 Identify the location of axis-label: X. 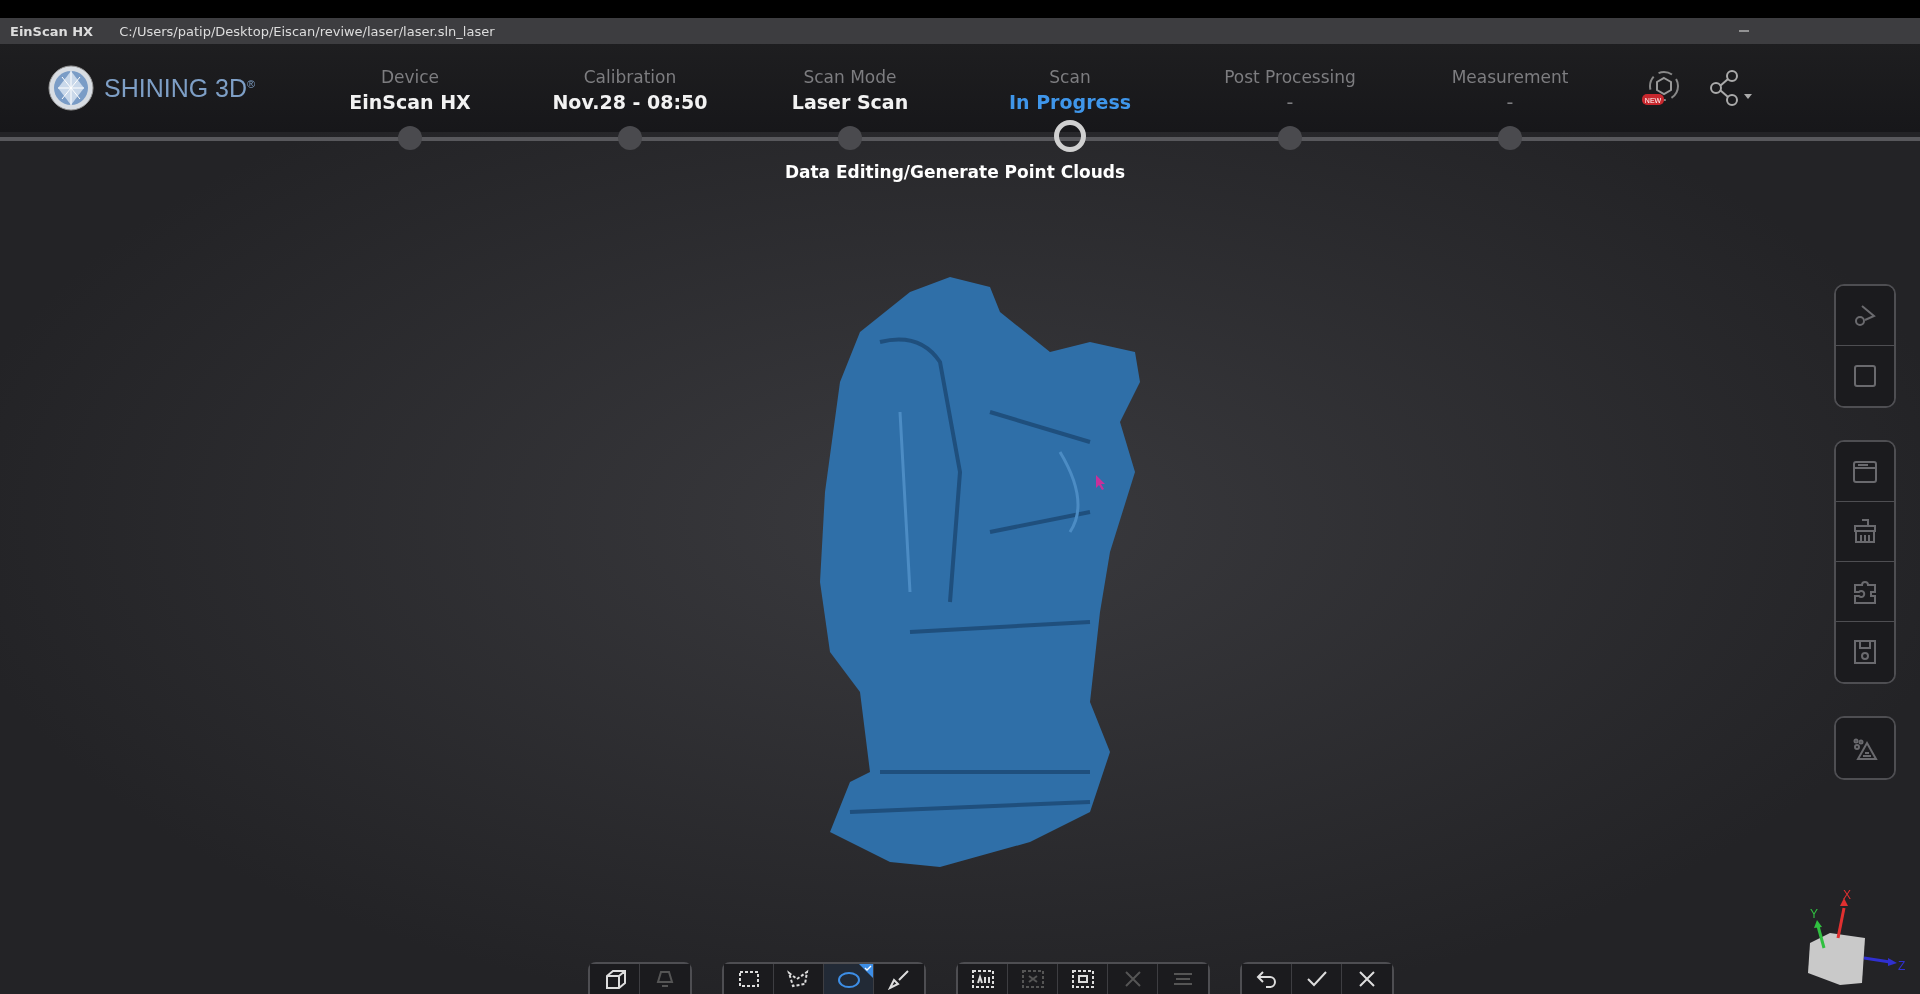
(1847, 895).